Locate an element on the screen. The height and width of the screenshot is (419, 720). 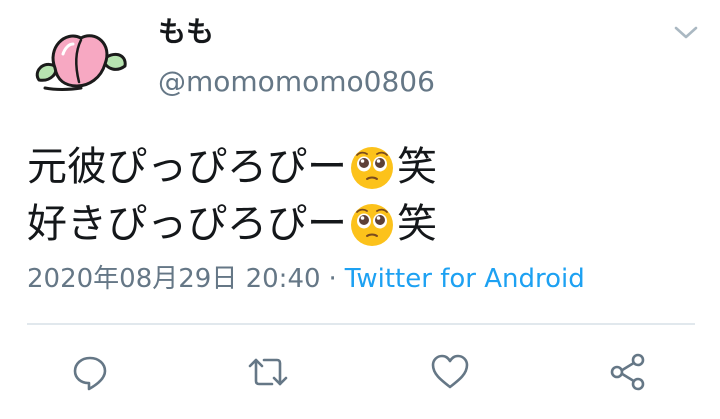
share-icon is located at coordinates (627, 372).